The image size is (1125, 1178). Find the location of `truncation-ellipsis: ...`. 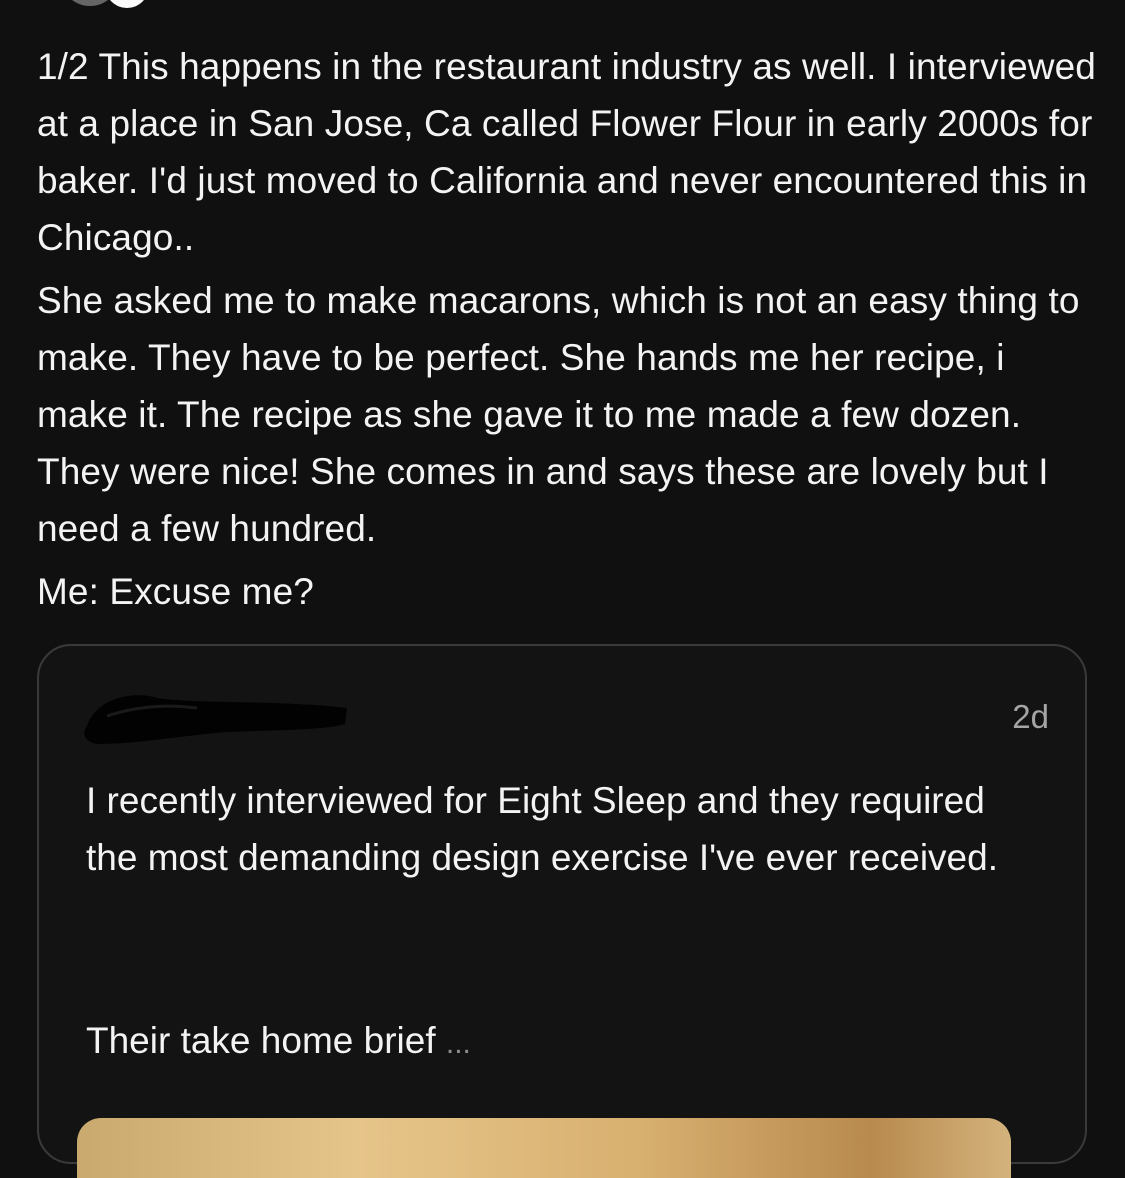

truncation-ellipsis: ... is located at coordinates (458, 1043).